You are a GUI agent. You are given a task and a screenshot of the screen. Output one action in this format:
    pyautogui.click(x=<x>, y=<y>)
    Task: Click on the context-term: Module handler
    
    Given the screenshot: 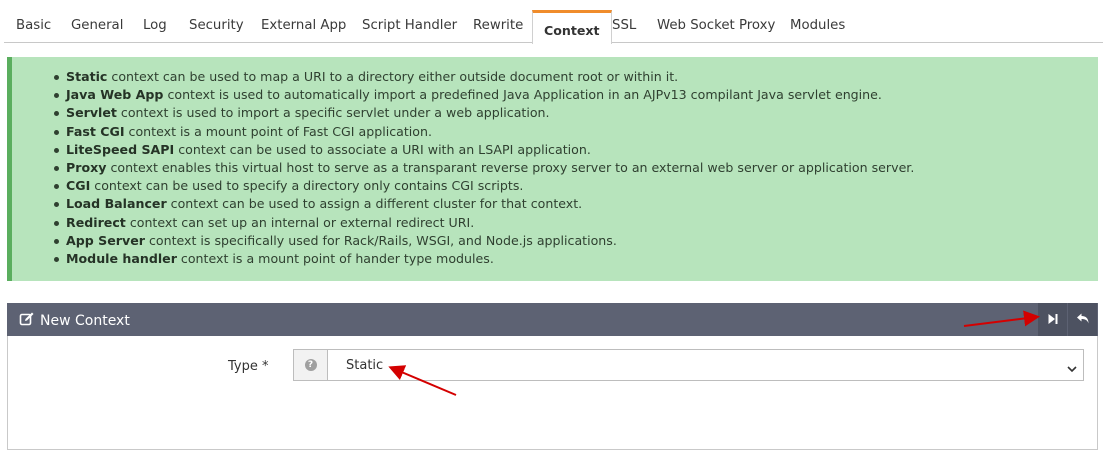 What is the action you would take?
    pyautogui.click(x=121, y=259)
    